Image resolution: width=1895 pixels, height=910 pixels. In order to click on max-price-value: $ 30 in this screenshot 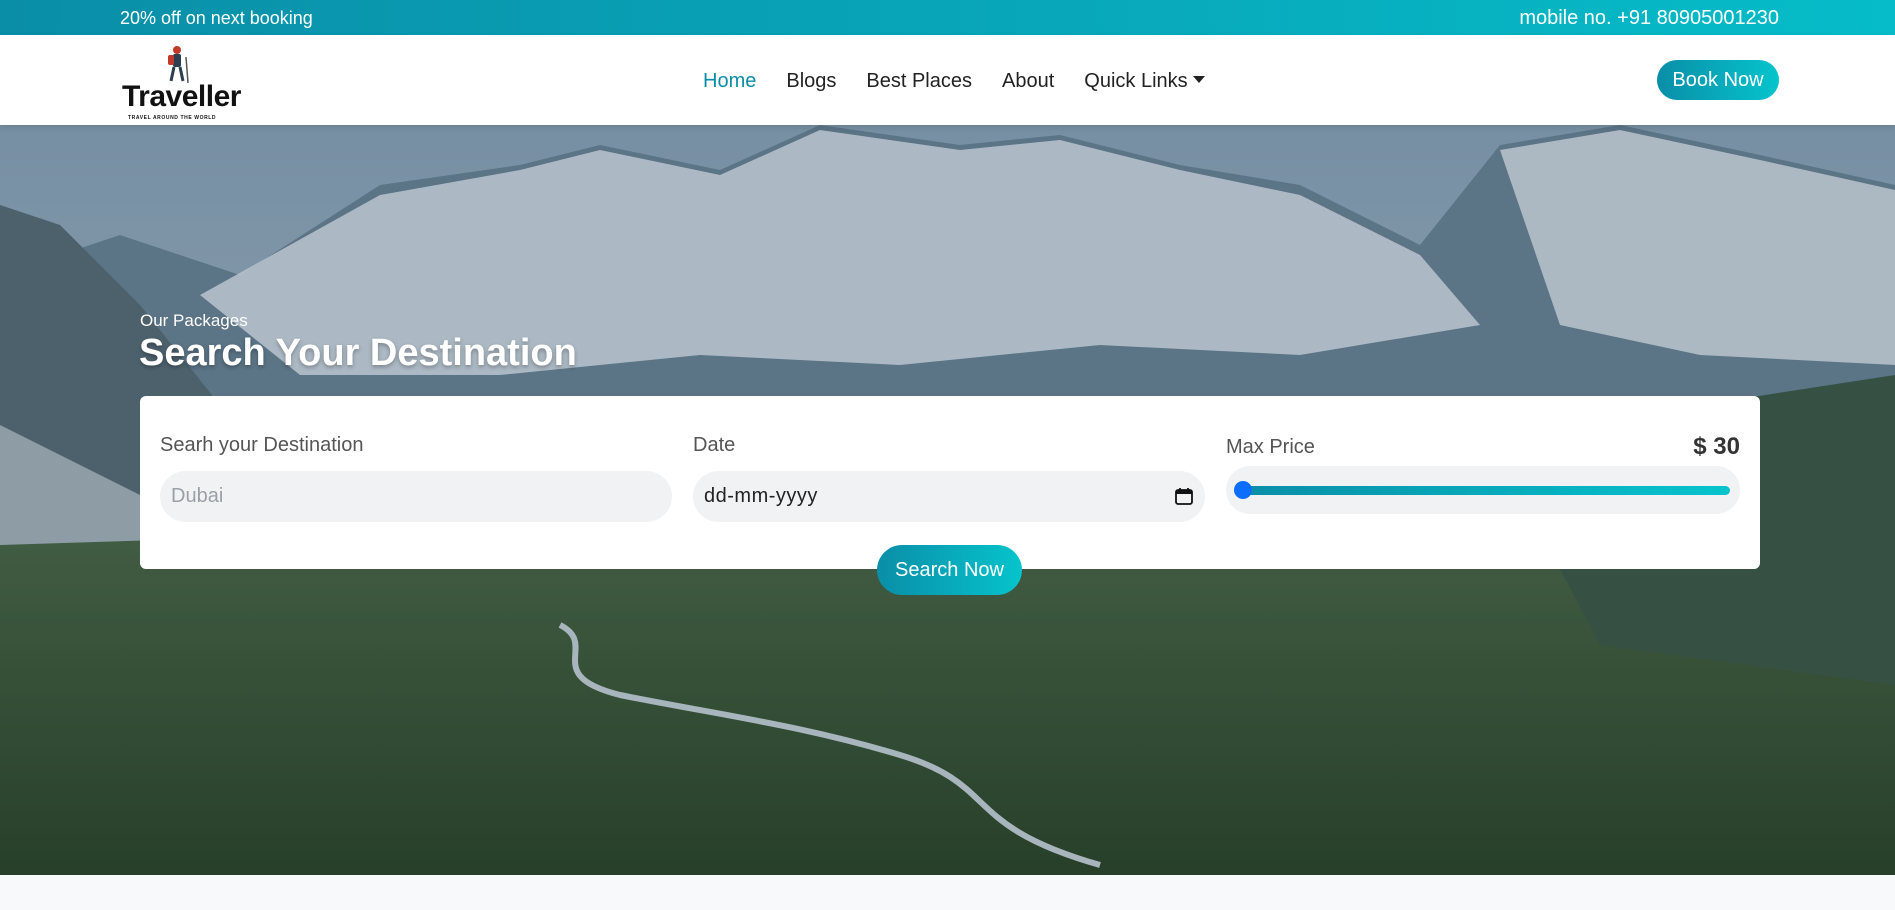, I will do `click(1716, 446)`.